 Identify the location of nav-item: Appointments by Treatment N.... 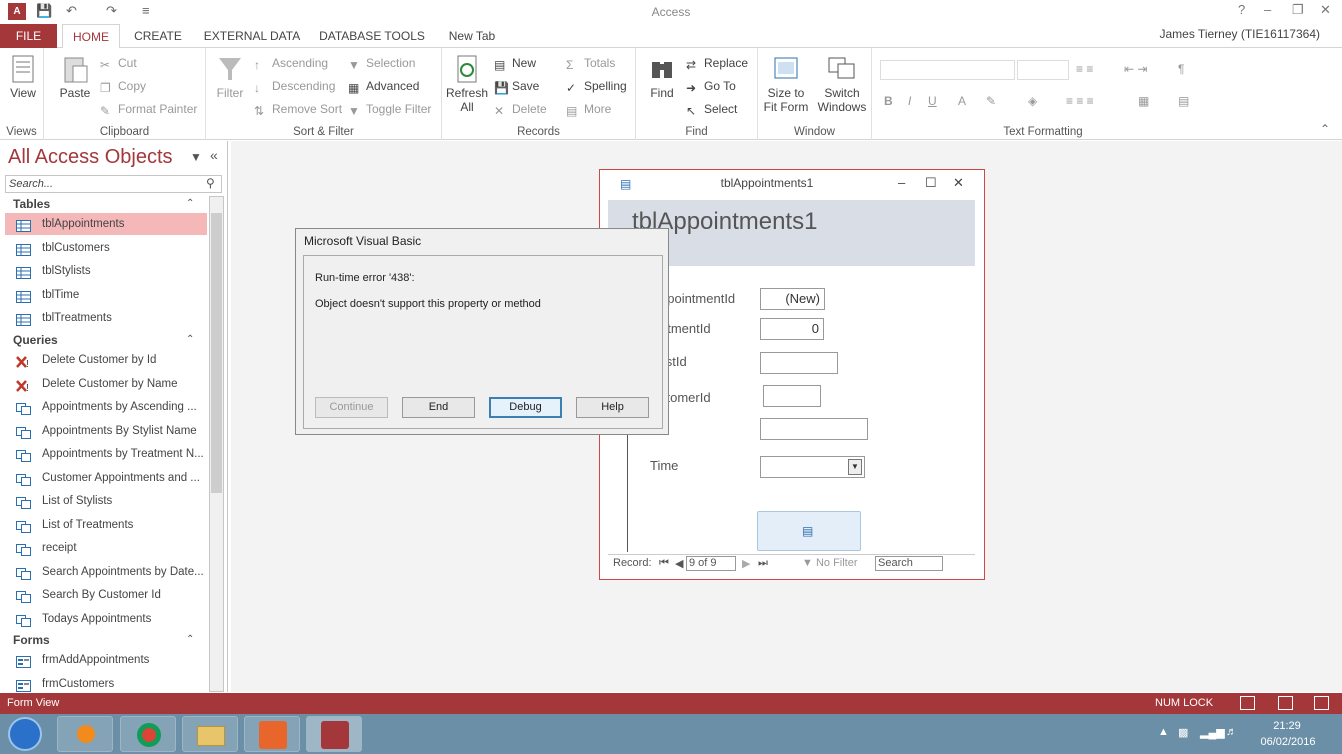
(106, 454).